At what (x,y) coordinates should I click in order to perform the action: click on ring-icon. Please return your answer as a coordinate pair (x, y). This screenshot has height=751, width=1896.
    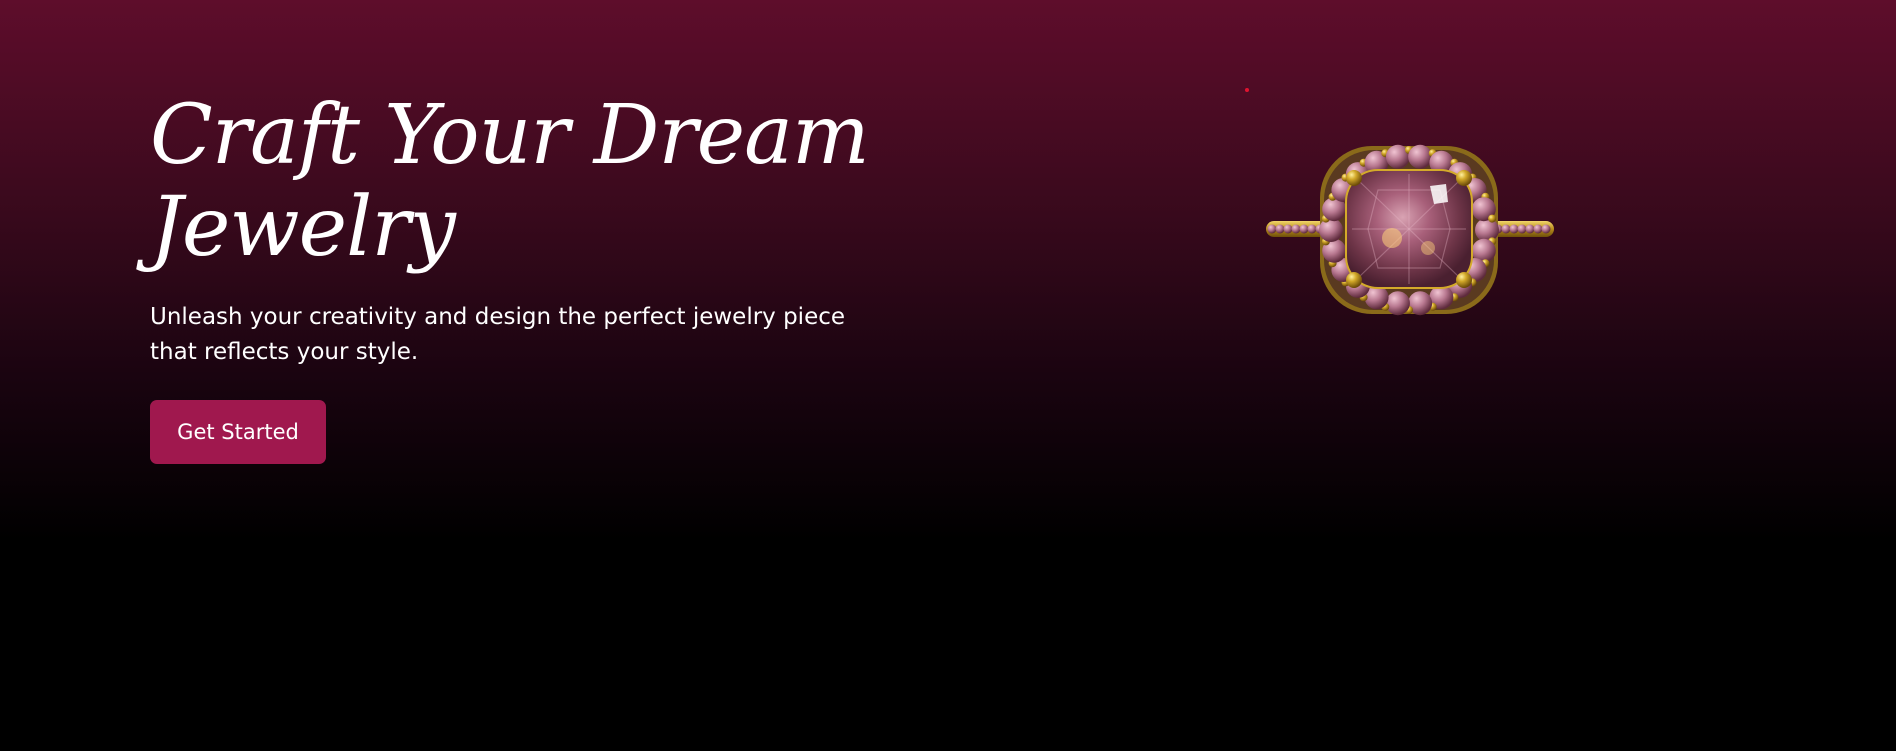
    Looking at the image, I should click on (1410, 230).